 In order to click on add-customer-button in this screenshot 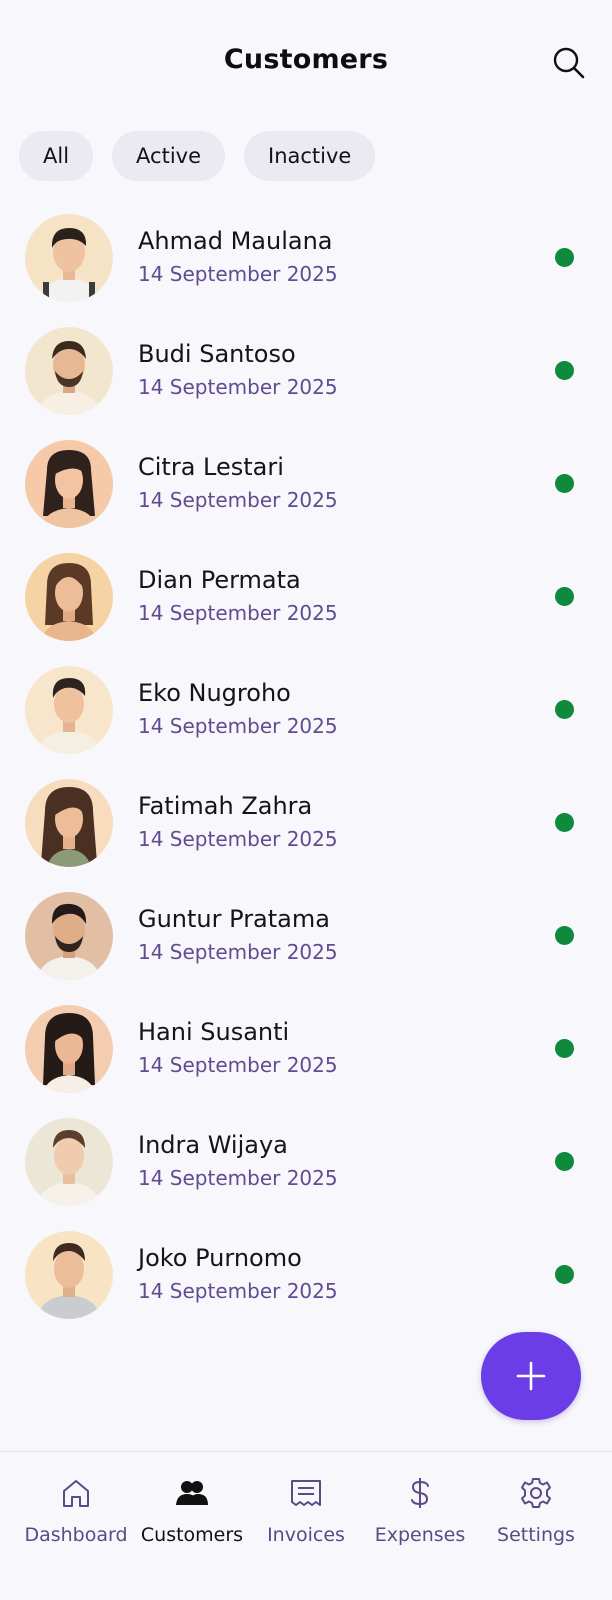, I will do `click(531, 1376)`.